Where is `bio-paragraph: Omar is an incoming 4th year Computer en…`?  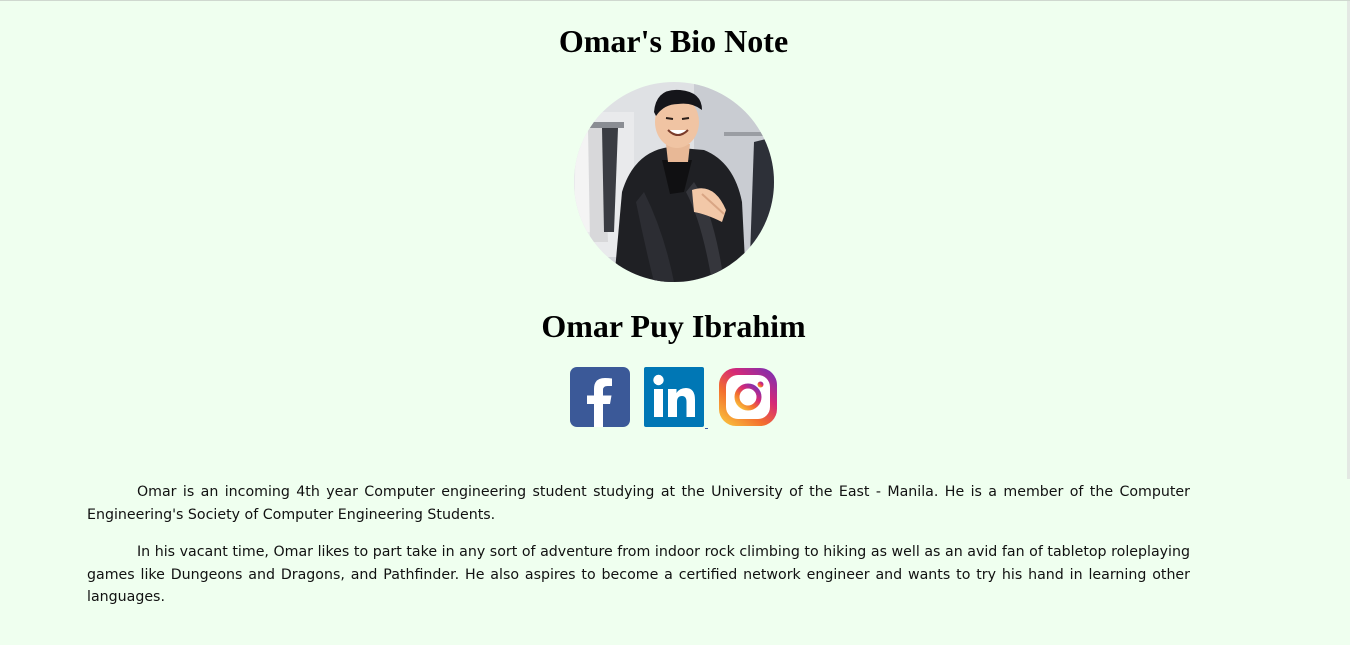 bio-paragraph: Omar is an incoming 4th year Computer en… is located at coordinates (638, 503).